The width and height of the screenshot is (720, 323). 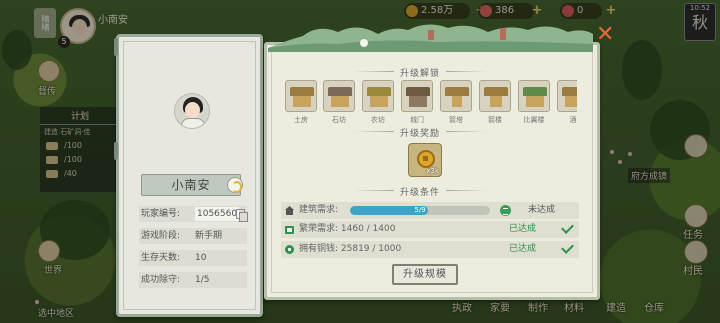 I want to click on player-id-row: 玩家编号: 1056560, so click(x=193, y=214).